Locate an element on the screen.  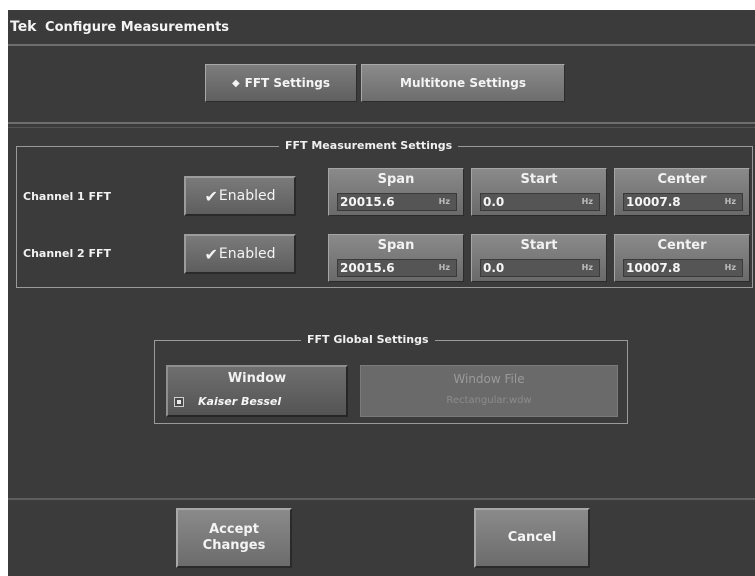
channel-1-center-value: 10007.8 Hz is located at coordinates (683, 202).